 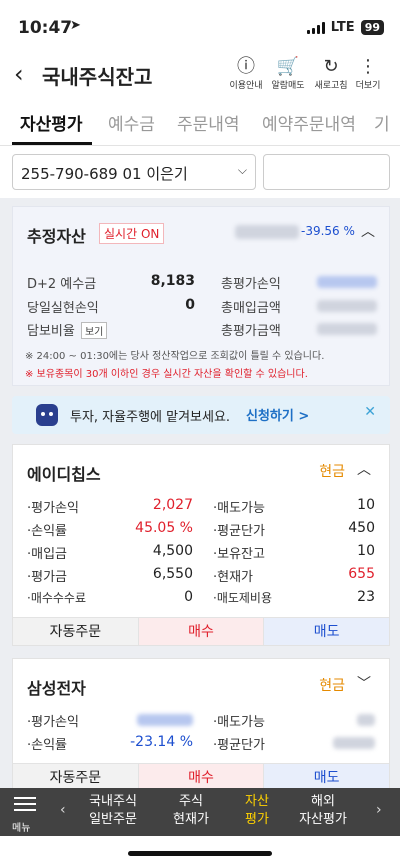 What do you see at coordinates (97, 77) in the screenshot?
I see `page-title: 국내주식잔고` at bounding box center [97, 77].